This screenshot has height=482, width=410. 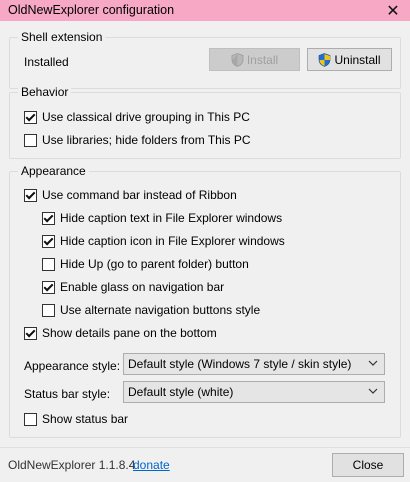 I want to click on install-button: Install, so click(x=254, y=59).